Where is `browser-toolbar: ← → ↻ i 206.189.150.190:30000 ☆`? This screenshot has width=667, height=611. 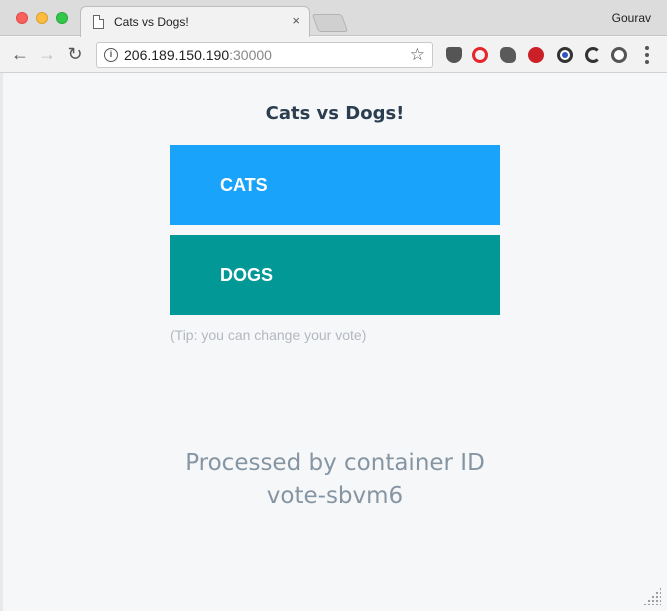
browser-toolbar: ← → ↻ i 206.189.150.190:30000 ☆ is located at coordinates (333, 55).